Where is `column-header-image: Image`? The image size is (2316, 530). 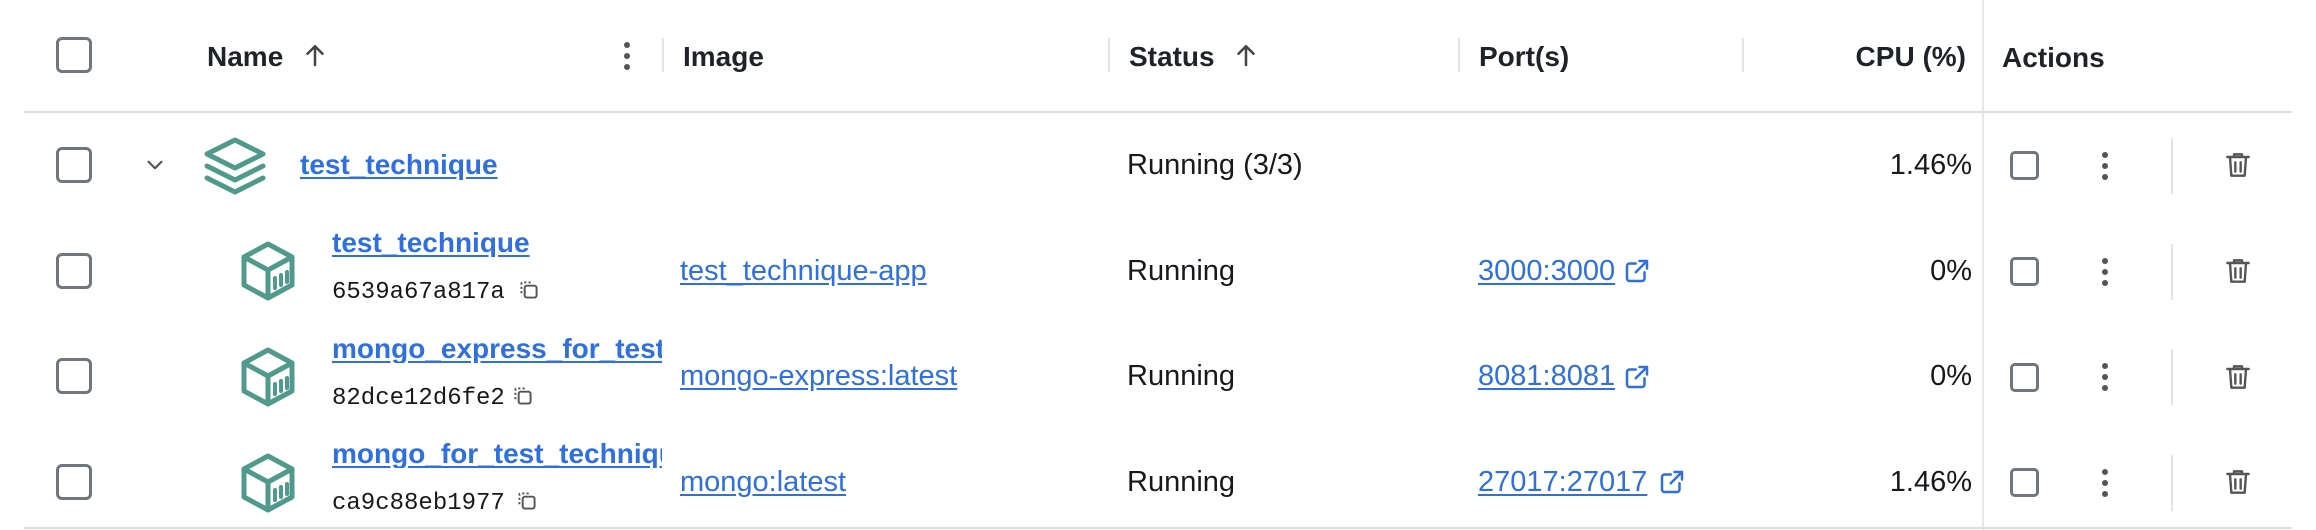 column-header-image: Image is located at coordinates (723, 57).